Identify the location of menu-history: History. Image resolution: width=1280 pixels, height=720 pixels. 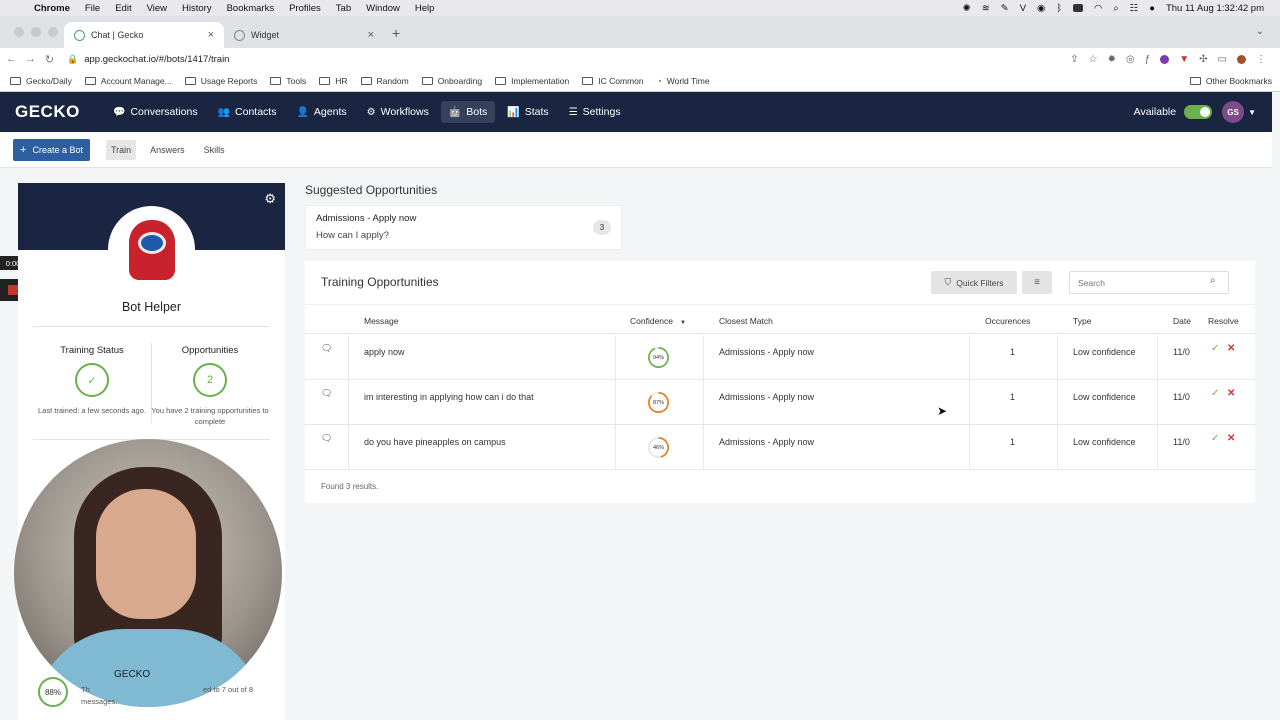
(197, 8).